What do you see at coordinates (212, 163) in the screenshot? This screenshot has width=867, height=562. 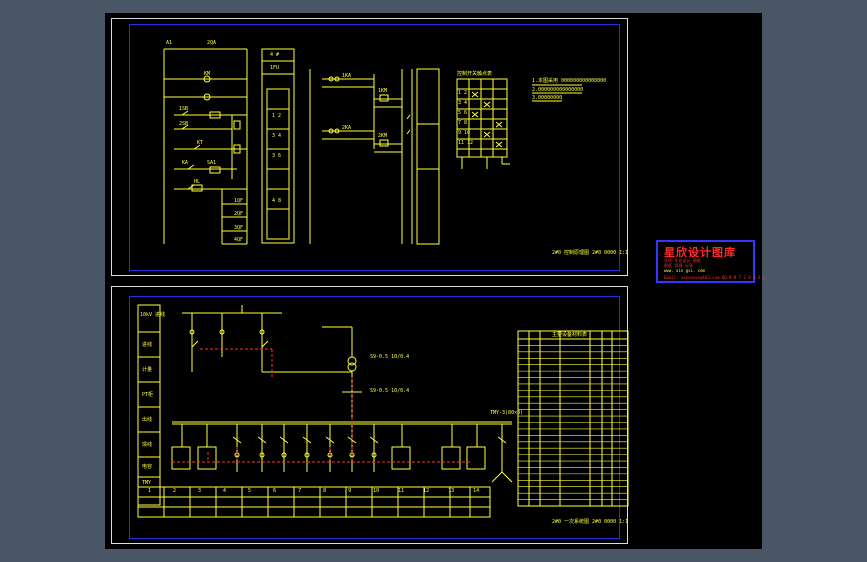 I see `circuit-label: SA1` at bounding box center [212, 163].